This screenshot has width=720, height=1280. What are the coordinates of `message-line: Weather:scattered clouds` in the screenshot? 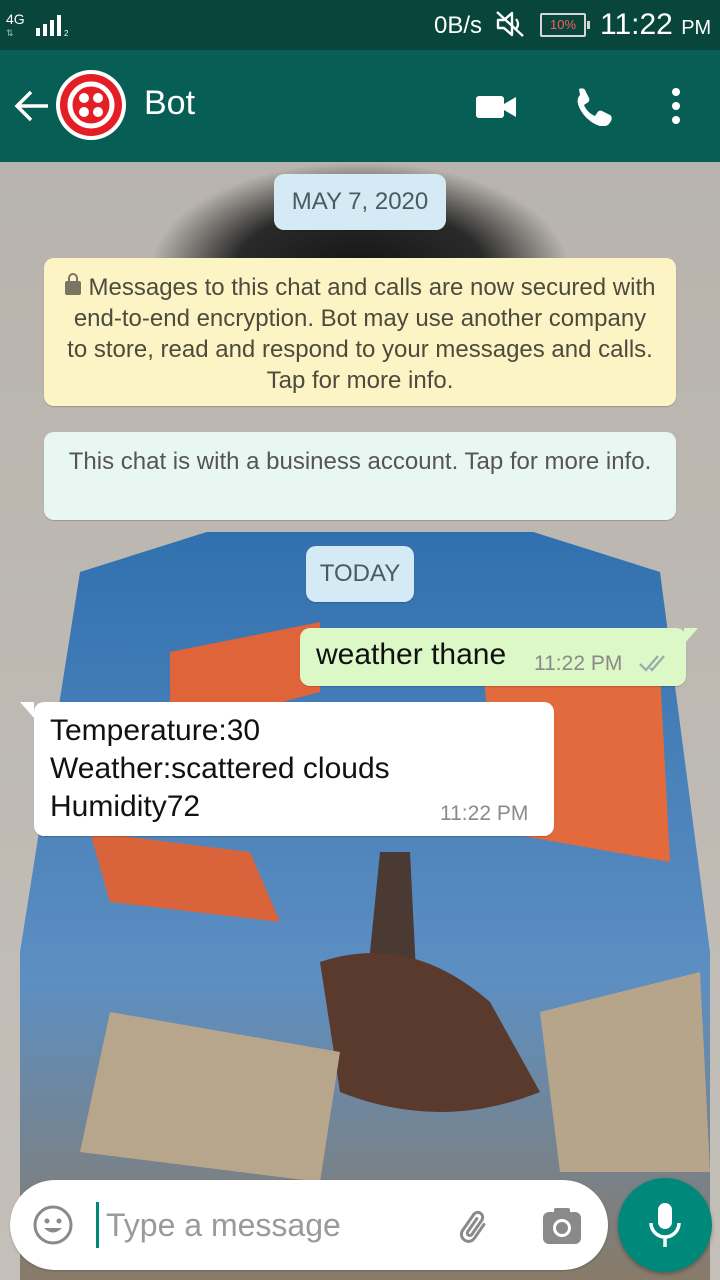 It's located at (220, 768).